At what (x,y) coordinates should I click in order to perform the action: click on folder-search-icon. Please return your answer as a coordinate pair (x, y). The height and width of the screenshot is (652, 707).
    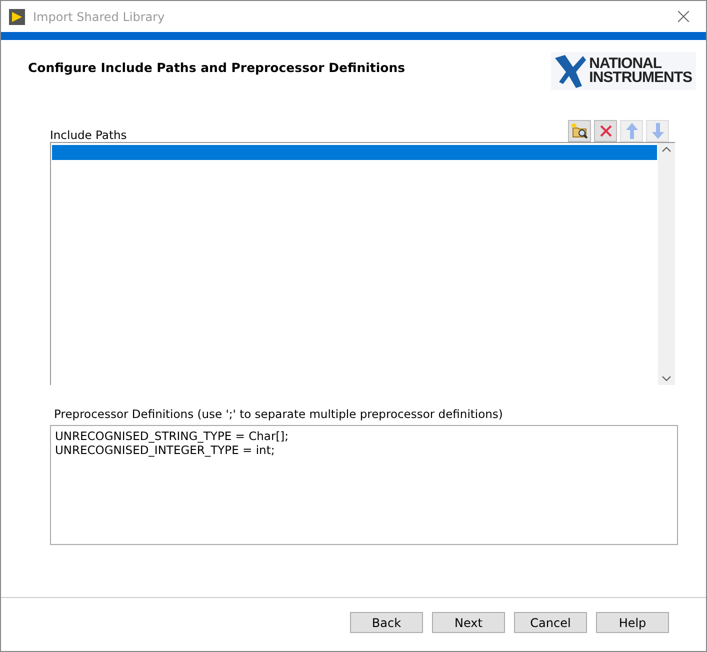
    Looking at the image, I should click on (579, 131).